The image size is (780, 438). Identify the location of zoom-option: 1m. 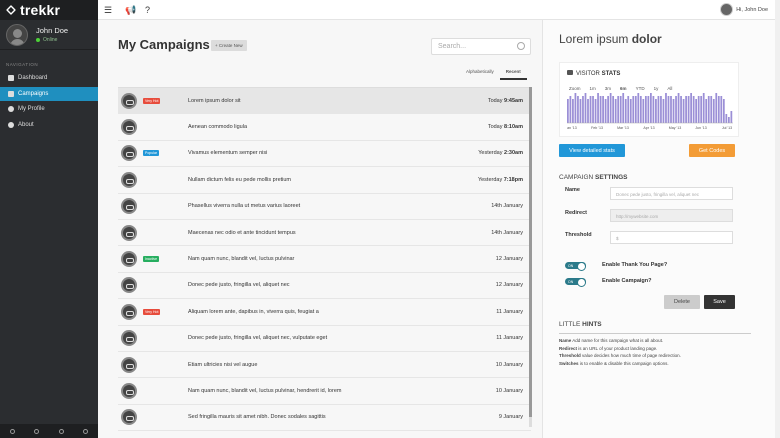
(593, 88).